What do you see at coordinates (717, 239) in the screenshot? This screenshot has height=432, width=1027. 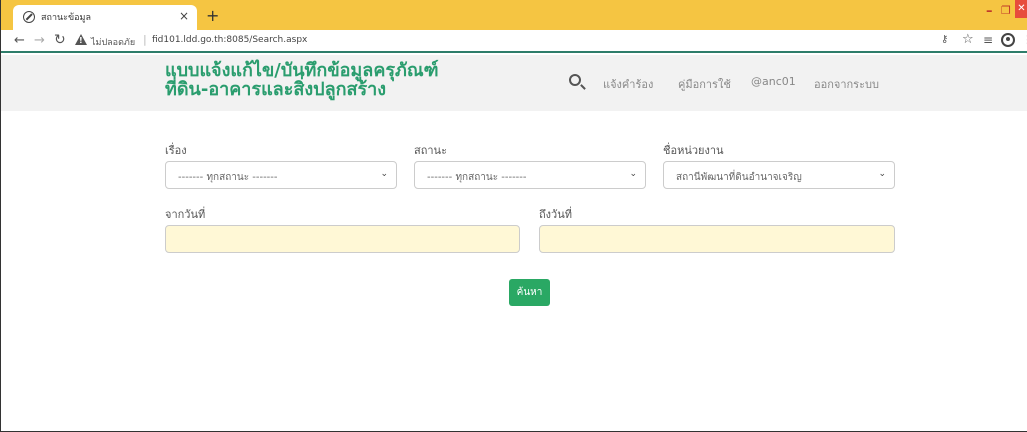 I see `to-date-input` at bounding box center [717, 239].